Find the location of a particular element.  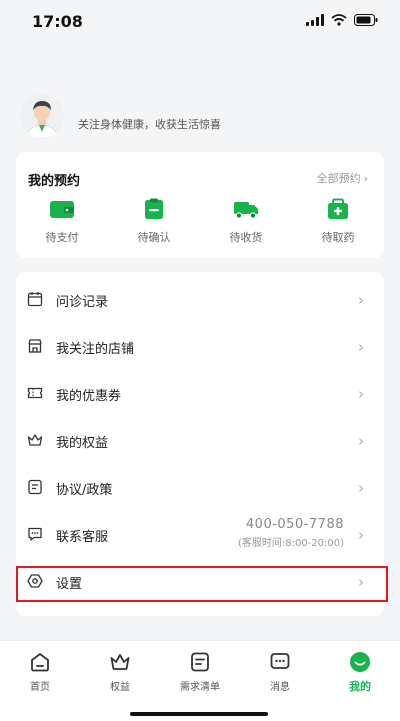

chat-icon is located at coordinates (35, 534).